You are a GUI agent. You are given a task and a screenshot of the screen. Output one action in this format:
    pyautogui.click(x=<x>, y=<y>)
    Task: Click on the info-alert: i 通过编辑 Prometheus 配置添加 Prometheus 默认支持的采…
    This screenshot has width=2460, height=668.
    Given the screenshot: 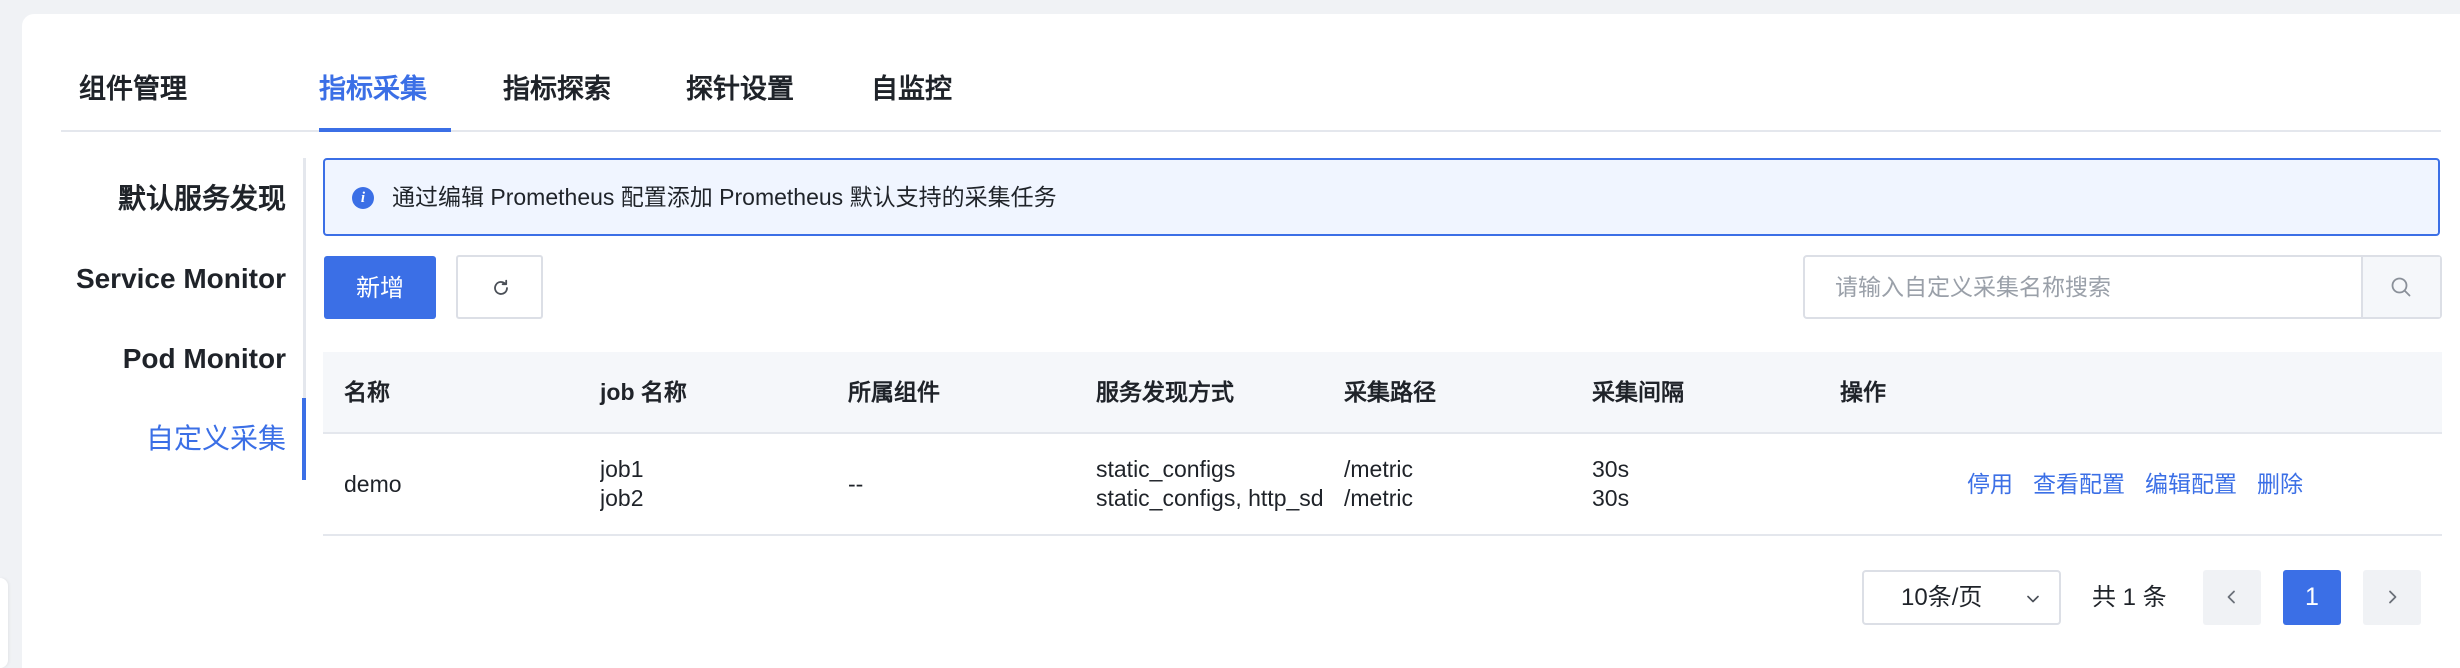 What is the action you would take?
    pyautogui.click(x=1381, y=197)
    